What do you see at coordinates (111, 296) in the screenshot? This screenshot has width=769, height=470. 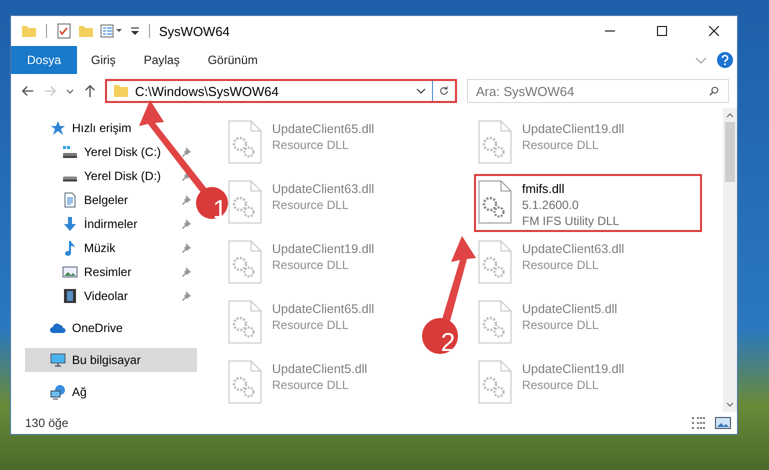 I see `nav-item: Videolar` at bounding box center [111, 296].